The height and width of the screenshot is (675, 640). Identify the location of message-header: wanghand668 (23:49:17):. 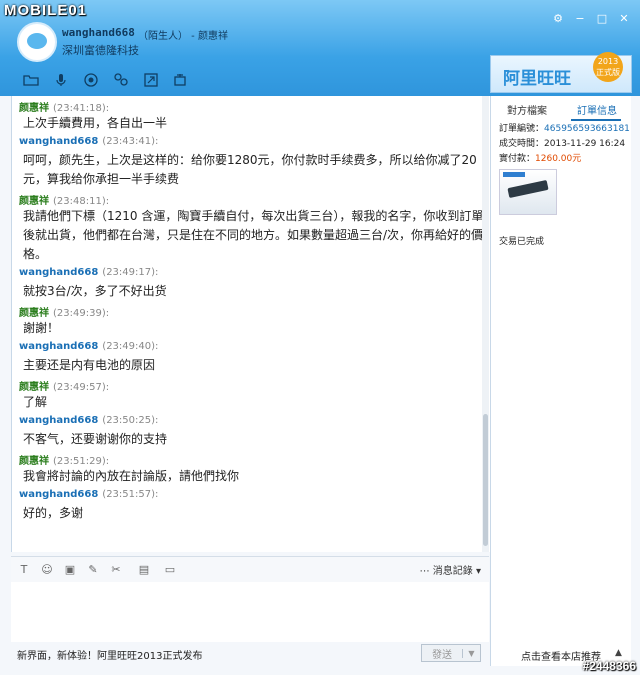
(254, 273).